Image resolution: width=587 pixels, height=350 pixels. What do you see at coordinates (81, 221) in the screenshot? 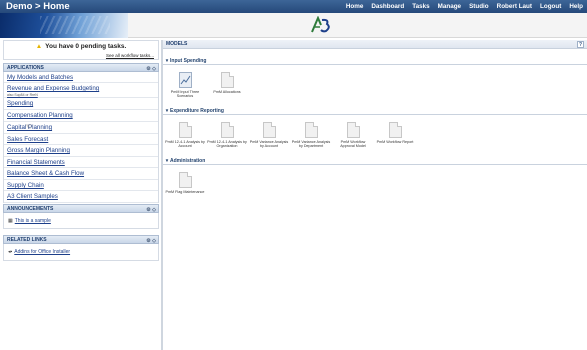
I see `announcements-body: ▦ This is a sample` at bounding box center [81, 221].